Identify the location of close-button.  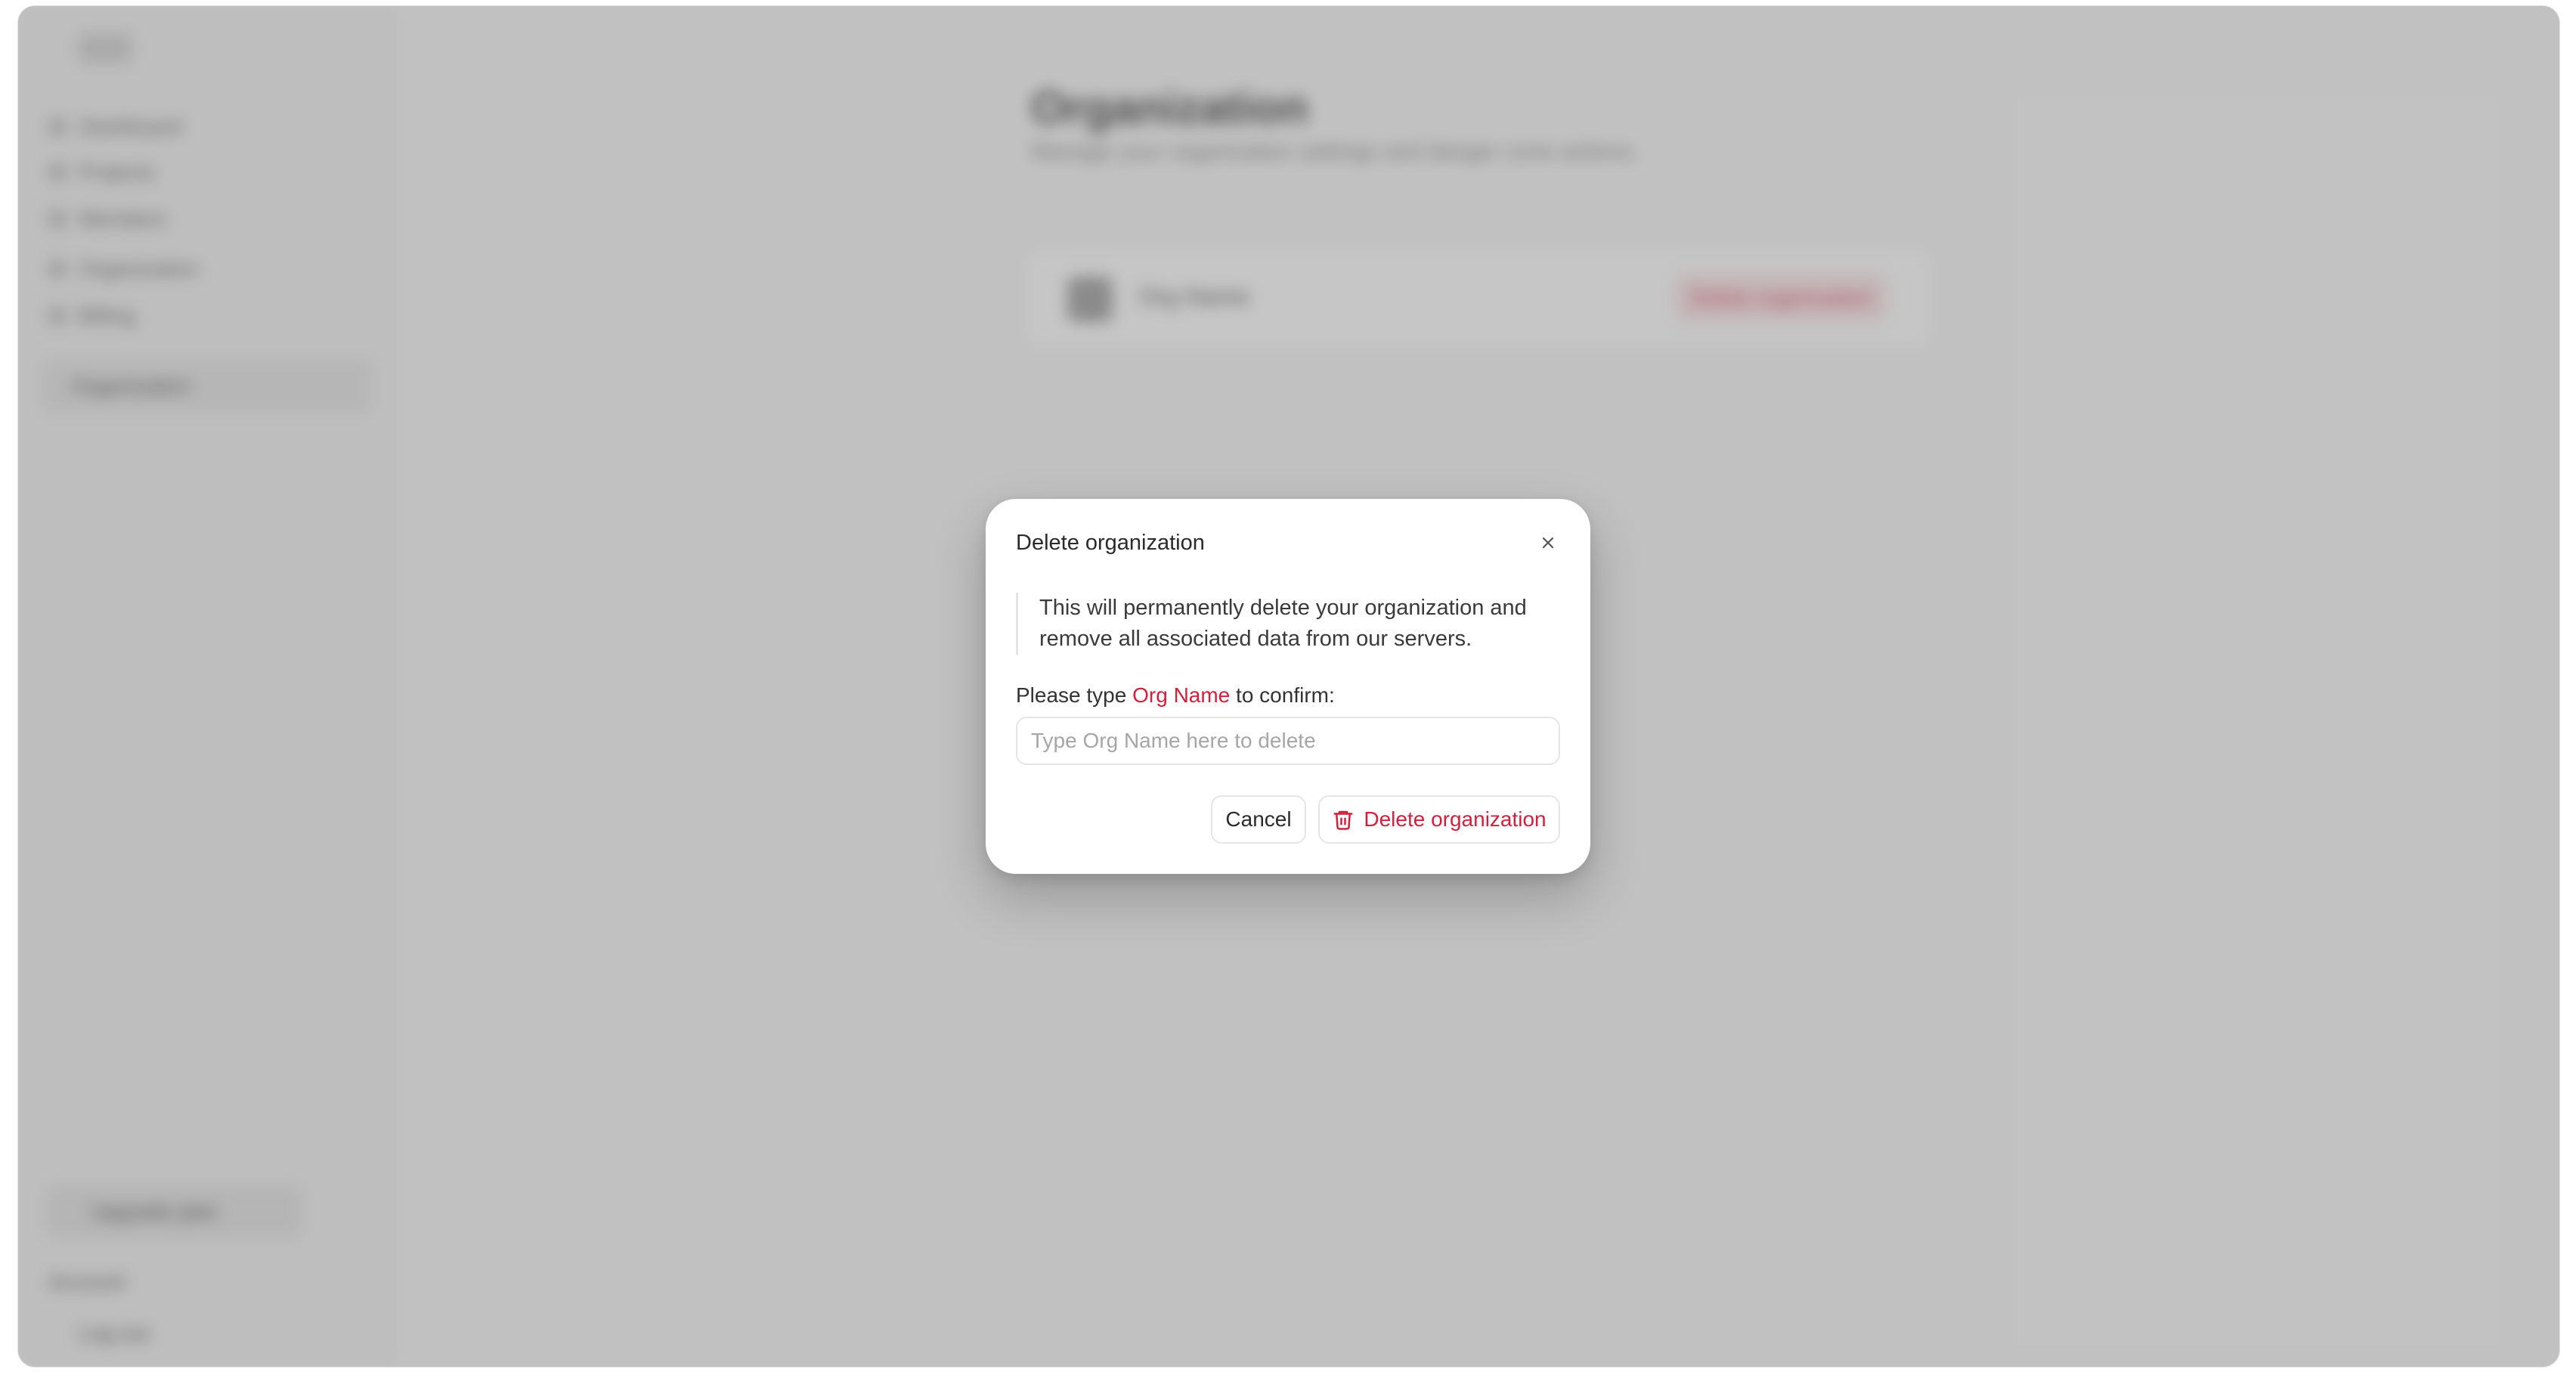
(1548, 543).